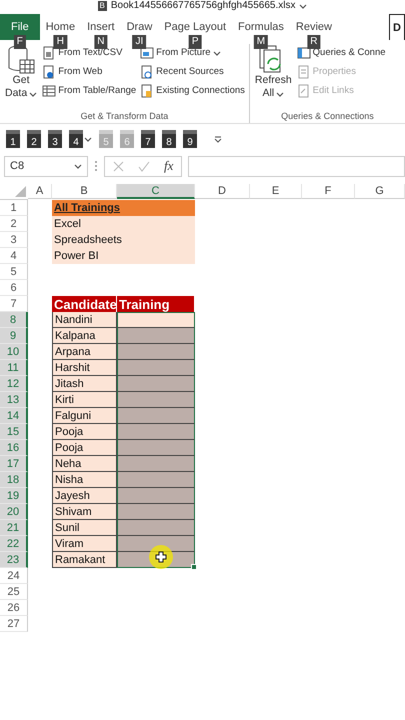 The height and width of the screenshot is (720, 405). Describe the element at coordinates (76, 139) in the screenshot. I see `quick-access-button: 4` at that location.